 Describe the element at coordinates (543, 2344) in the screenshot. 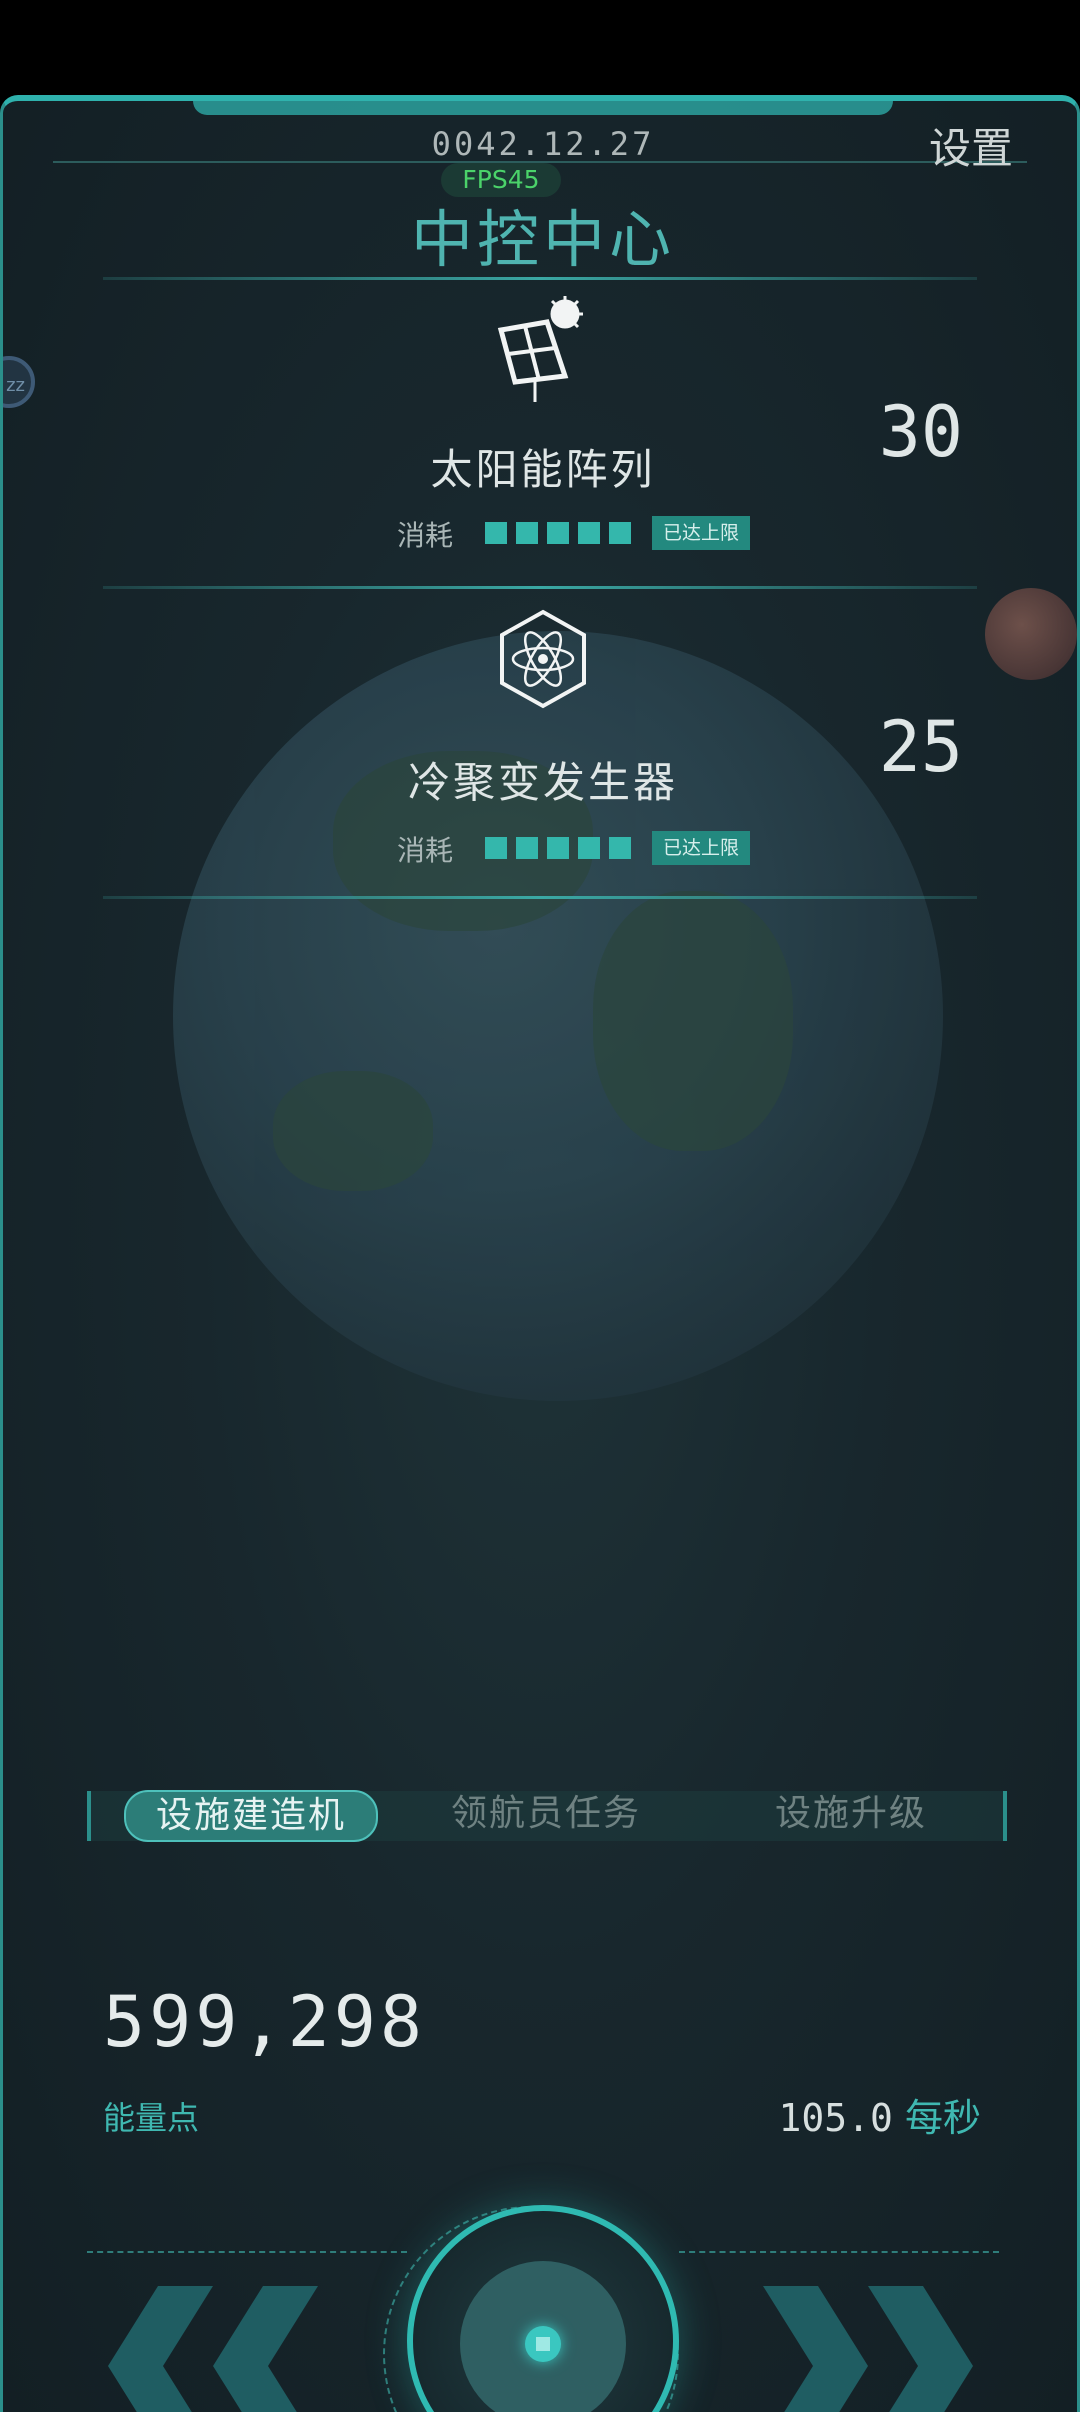

I see `core-center-icon` at that location.